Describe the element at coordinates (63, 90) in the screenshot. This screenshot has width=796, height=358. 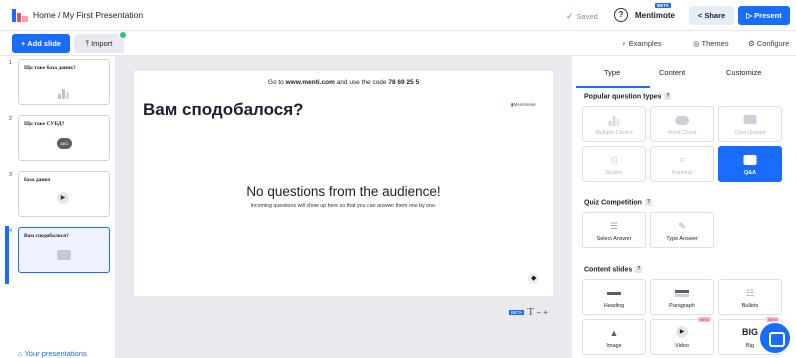
I see `bar-chart-icon` at that location.